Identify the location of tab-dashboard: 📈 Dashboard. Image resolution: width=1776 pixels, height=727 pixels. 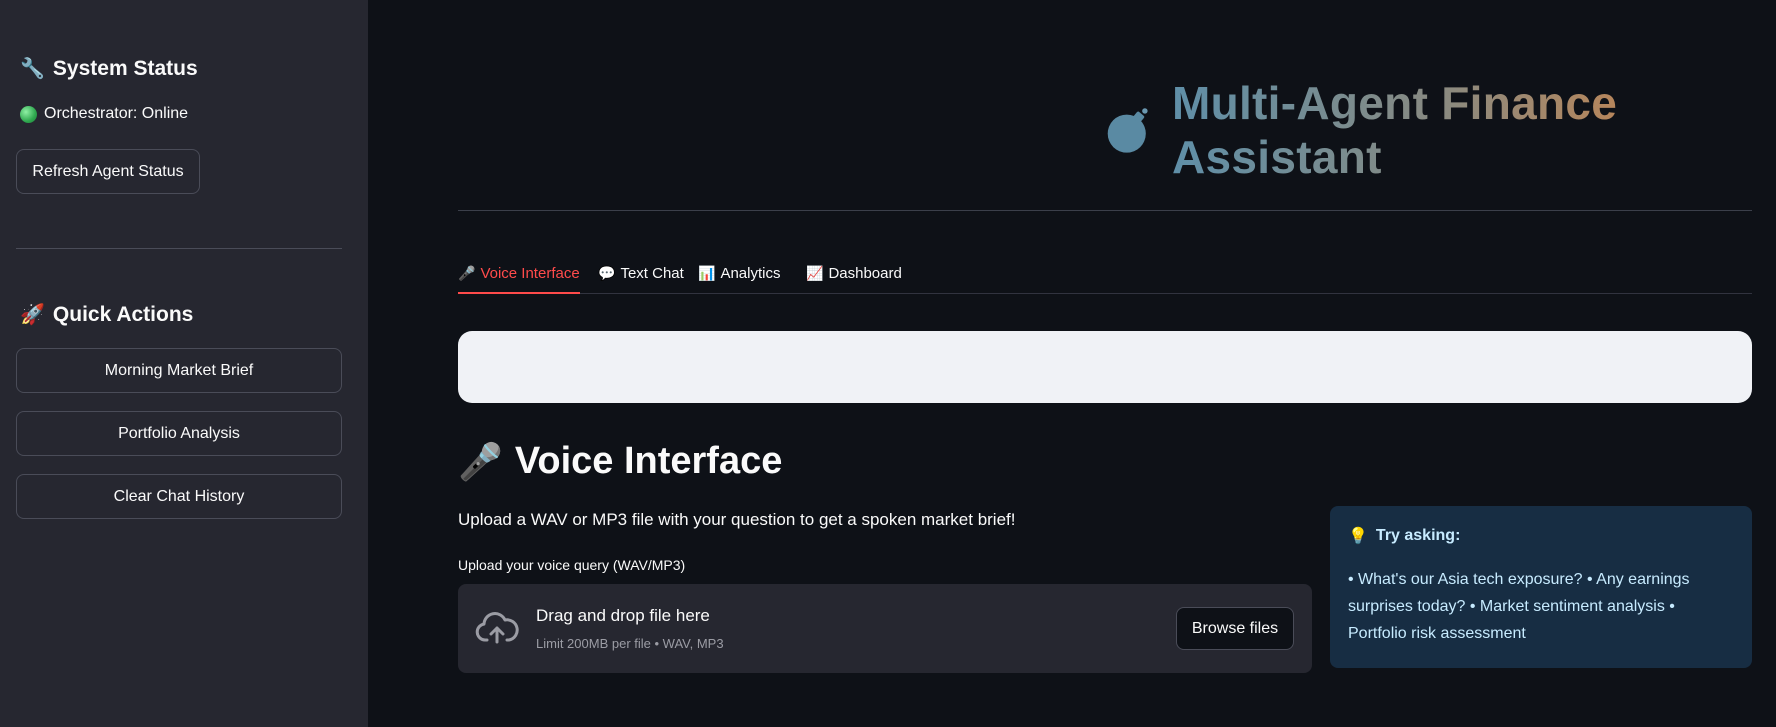
(854, 276).